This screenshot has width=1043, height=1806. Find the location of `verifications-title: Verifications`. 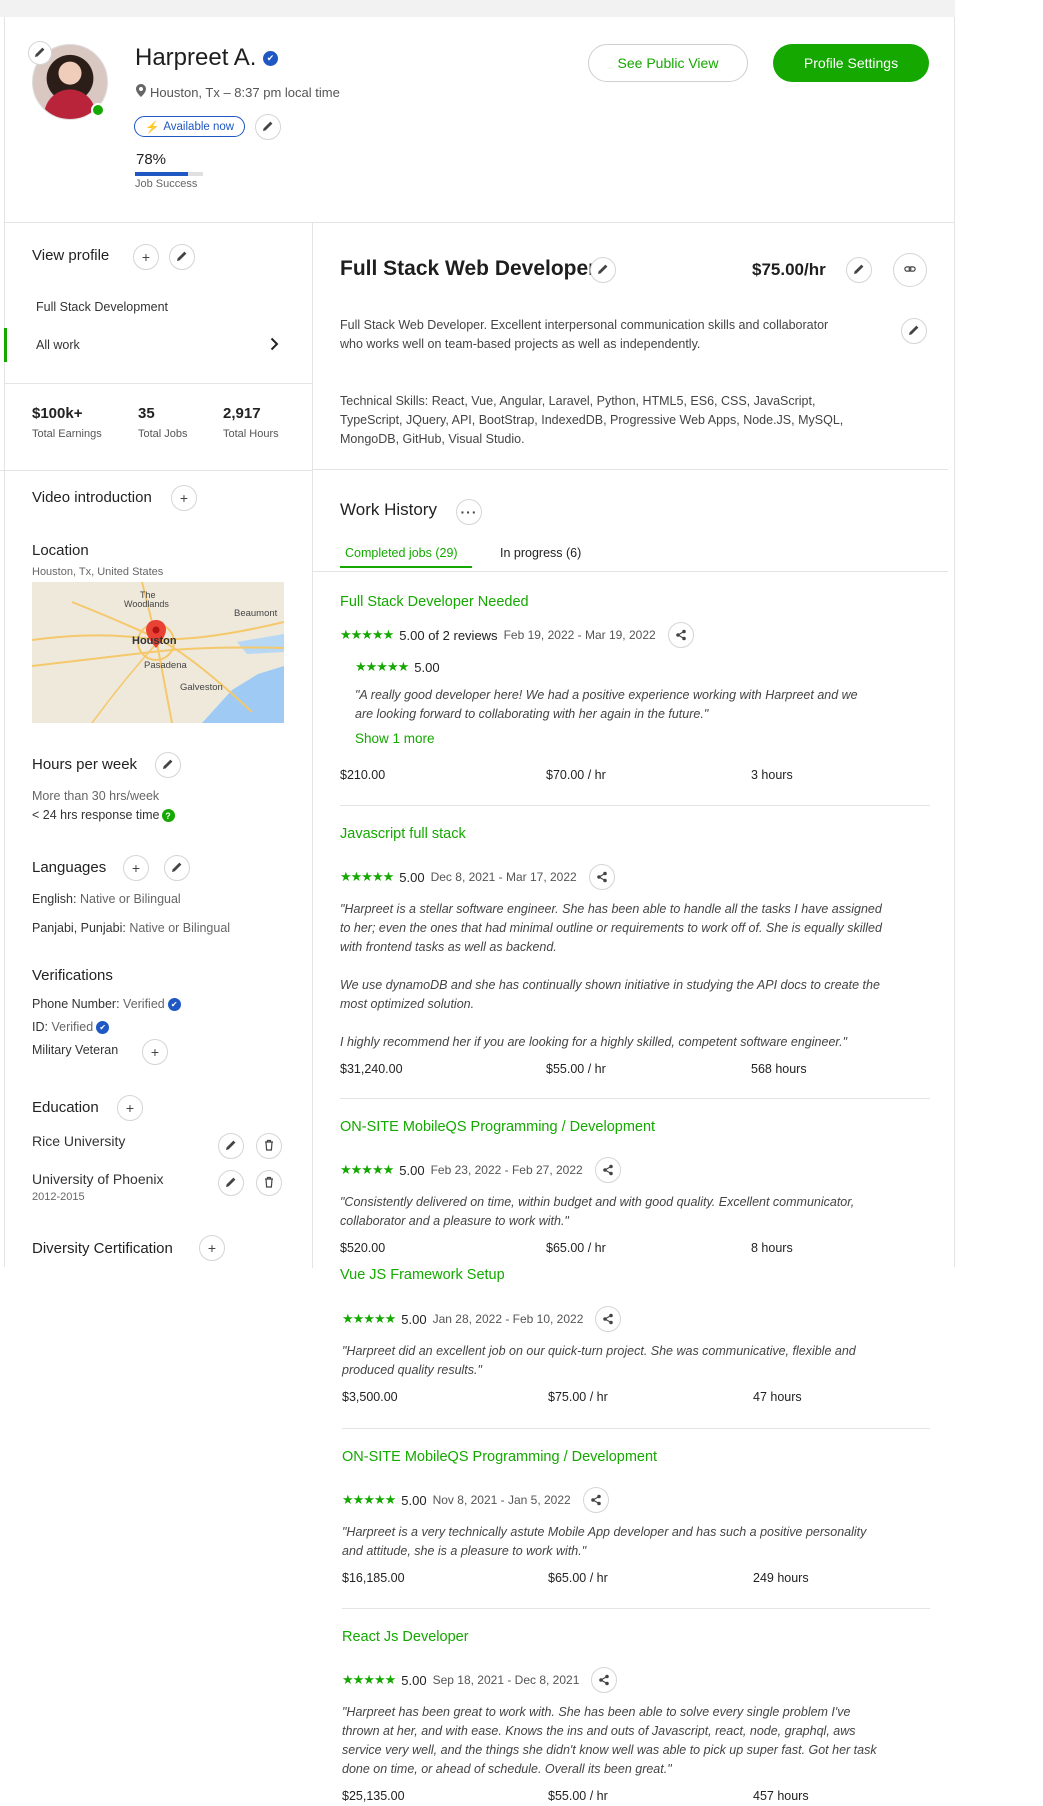

verifications-title: Verifications is located at coordinates (72, 975).